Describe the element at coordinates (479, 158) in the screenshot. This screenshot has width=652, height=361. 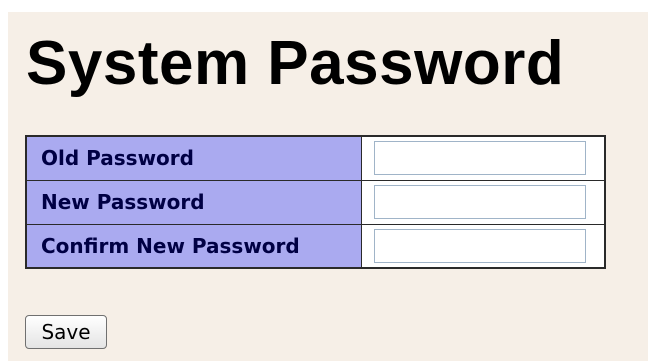
I see `old-password-field` at that location.